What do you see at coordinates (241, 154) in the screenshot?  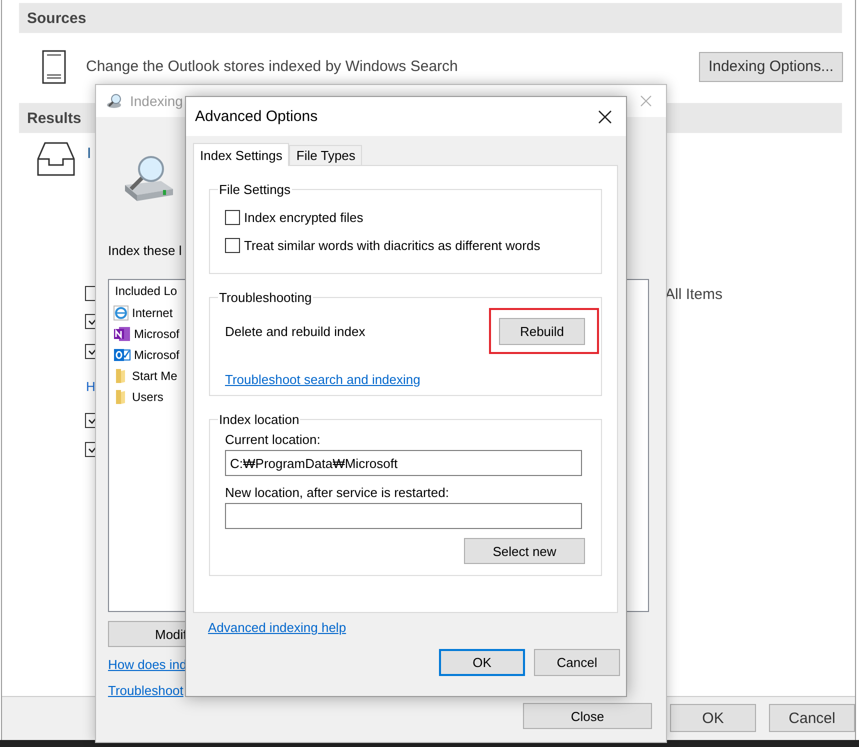 I see `tab: Index Settings` at bounding box center [241, 154].